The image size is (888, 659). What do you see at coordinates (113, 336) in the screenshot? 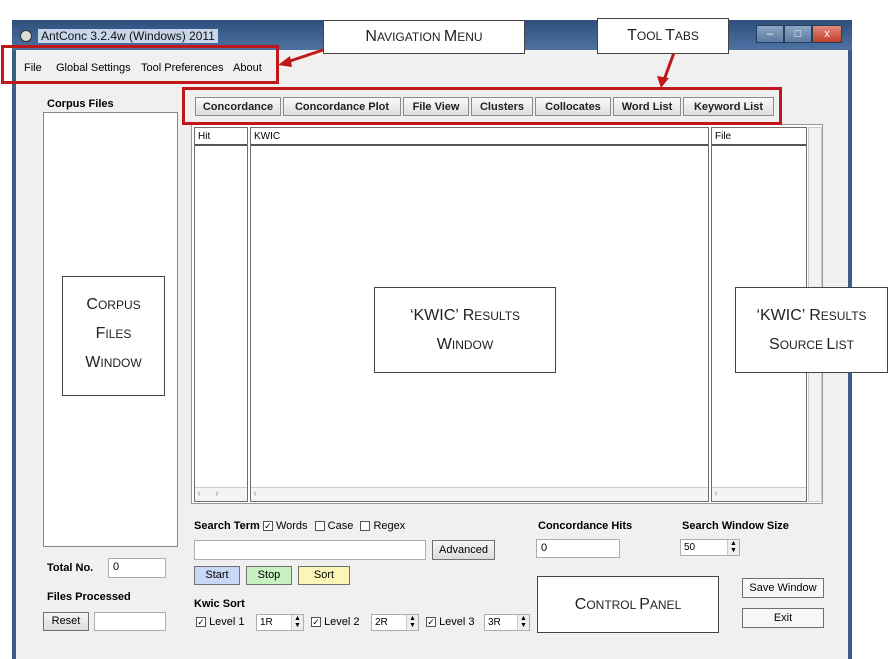
I see `corpus-window-callout: CORPUS FILES WINDOW` at bounding box center [113, 336].